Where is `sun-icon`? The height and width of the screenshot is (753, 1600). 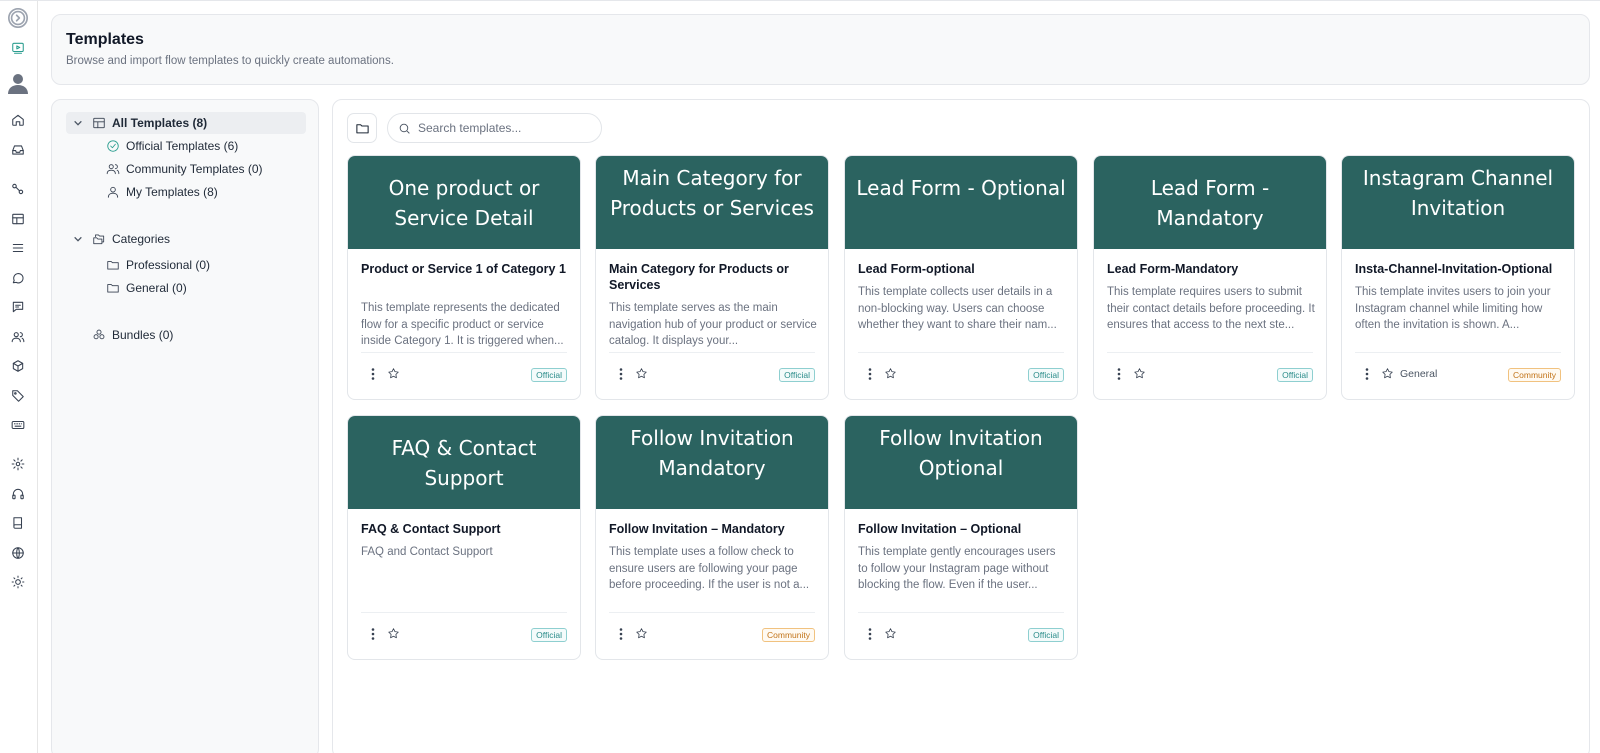
sun-icon is located at coordinates (18, 582).